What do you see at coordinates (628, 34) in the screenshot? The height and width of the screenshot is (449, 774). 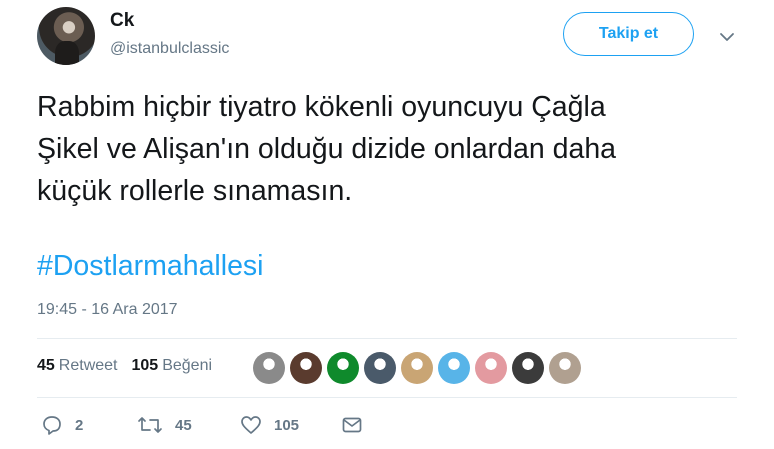 I see `follow-button: Takip et` at bounding box center [628, 34].